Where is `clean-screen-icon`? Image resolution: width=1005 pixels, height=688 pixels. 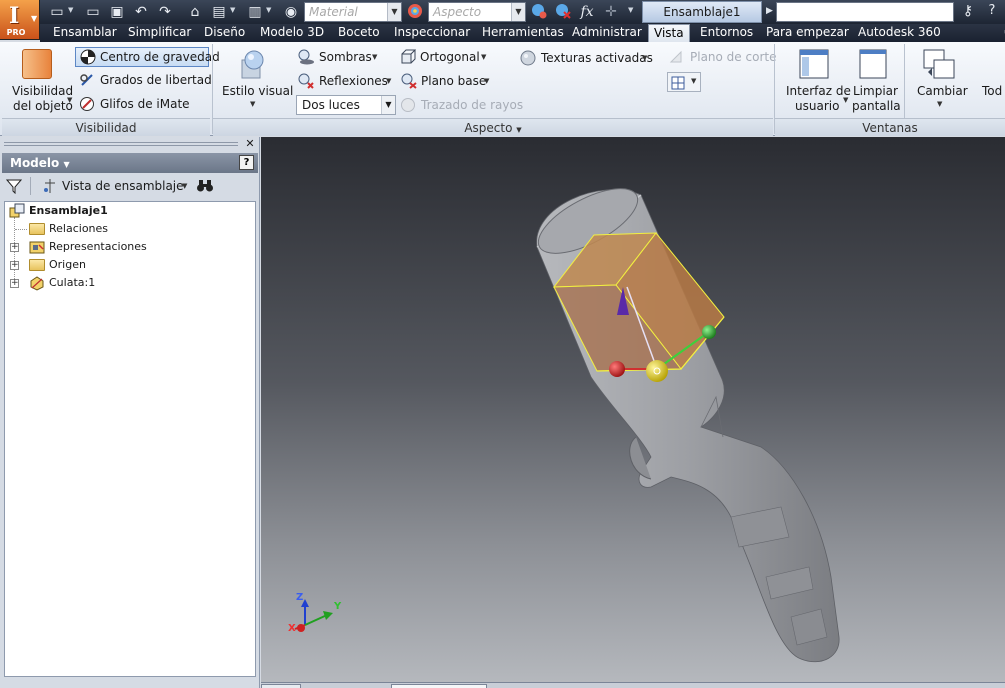
clean-screen-icon is located at coordinates (873, 64).